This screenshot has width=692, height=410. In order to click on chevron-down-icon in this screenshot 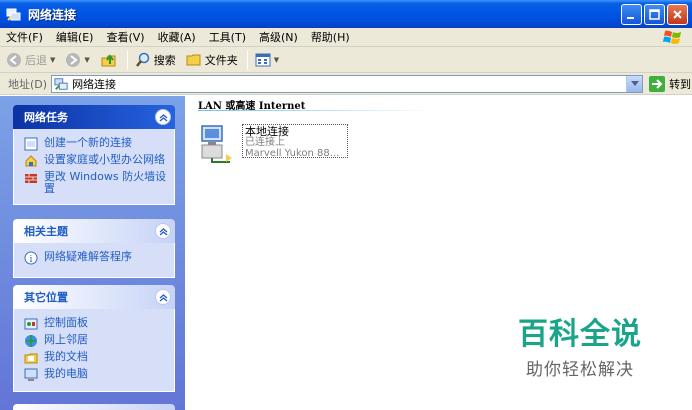, I will do `click(634, 83)`.